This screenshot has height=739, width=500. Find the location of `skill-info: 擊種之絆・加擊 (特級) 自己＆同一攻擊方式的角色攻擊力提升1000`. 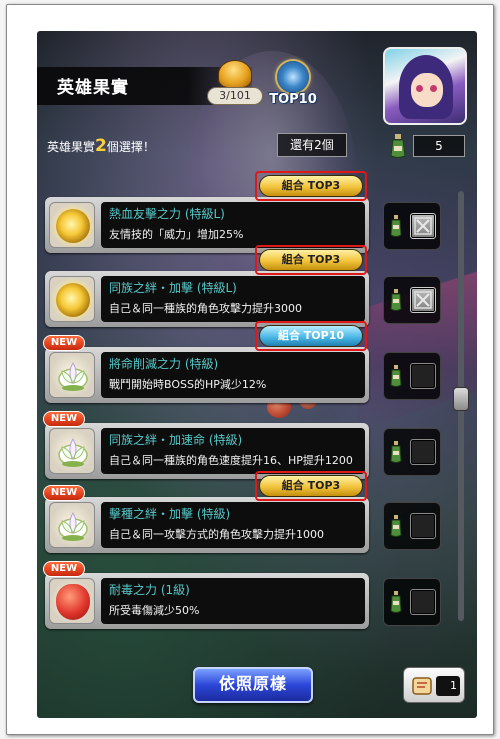

skill-info: 擊種之絆・加擊 (特級) 自己＆同一攻擊方式的角色攻擊力提升1000 is located at coordinates (233, 525).